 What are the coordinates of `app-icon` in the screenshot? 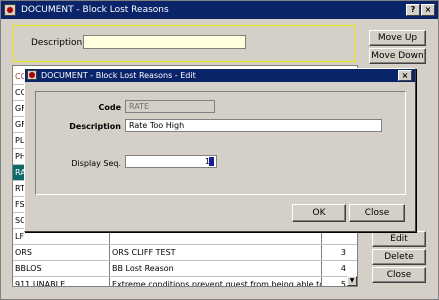 It's located at (10, 10).